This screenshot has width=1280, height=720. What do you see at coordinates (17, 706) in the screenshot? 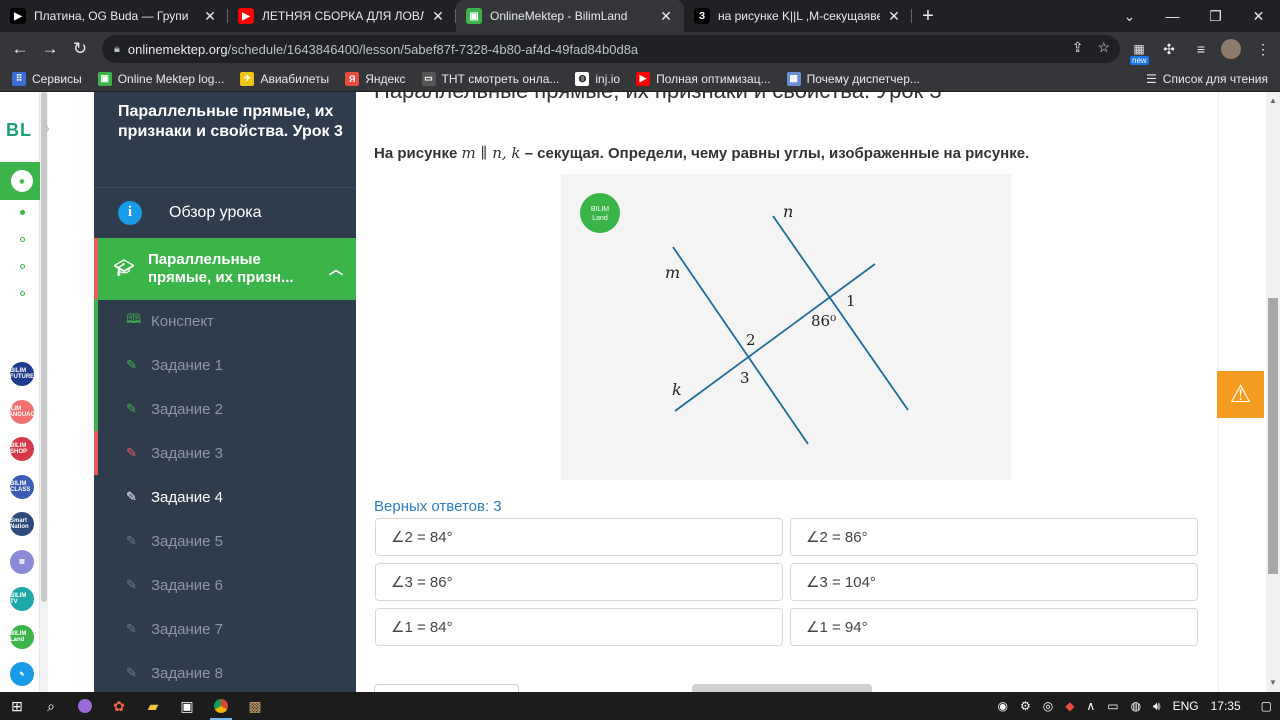
I see `windows-start-icon: ⊞` at bounding box center [17, 706].